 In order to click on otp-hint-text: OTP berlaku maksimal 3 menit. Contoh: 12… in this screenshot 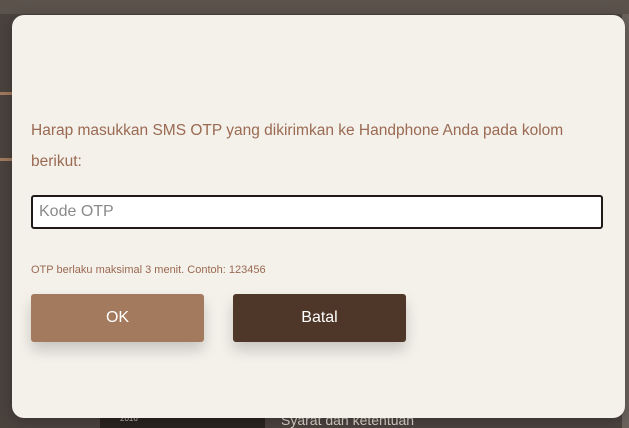, I will do `click(148, 270)`.